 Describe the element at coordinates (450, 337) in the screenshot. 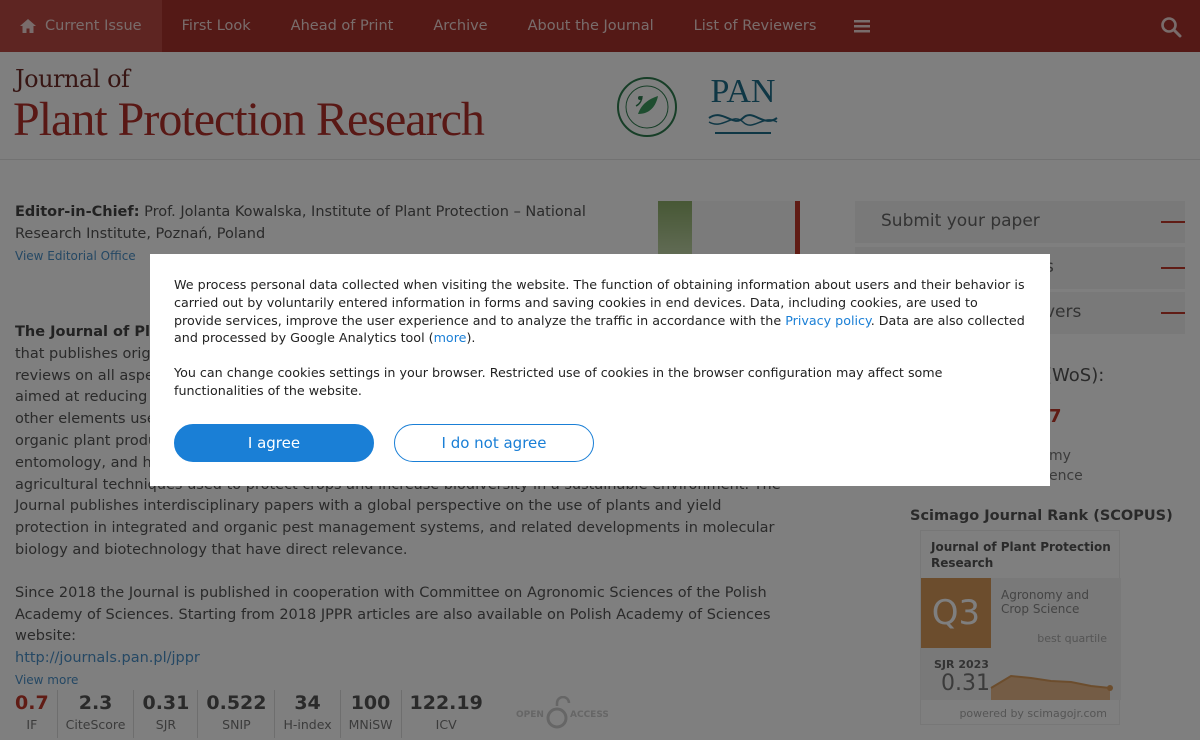

I see `more-link: more` at that location.